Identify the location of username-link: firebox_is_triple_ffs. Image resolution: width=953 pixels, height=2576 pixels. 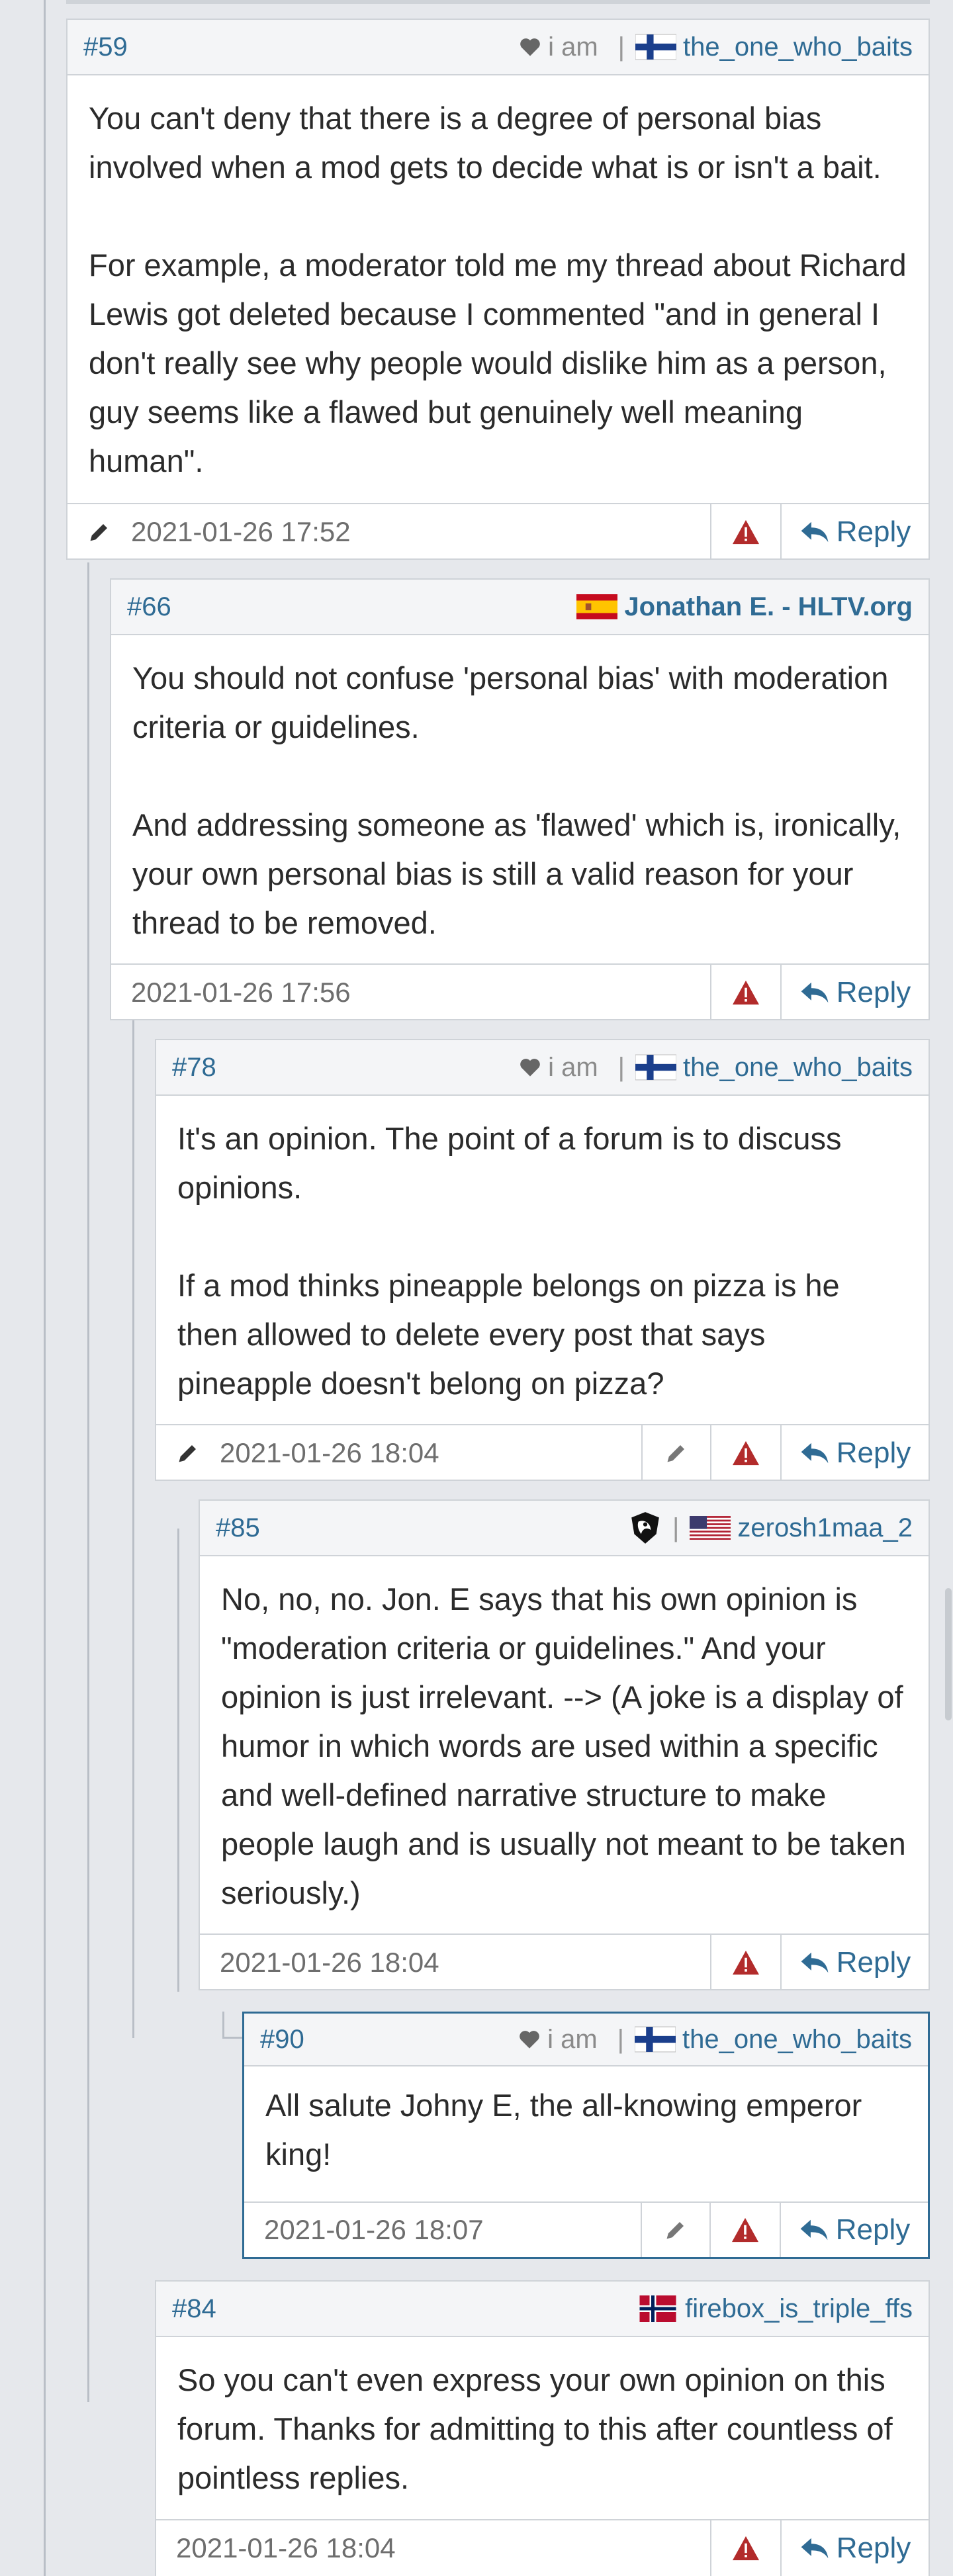
(775, 2309).